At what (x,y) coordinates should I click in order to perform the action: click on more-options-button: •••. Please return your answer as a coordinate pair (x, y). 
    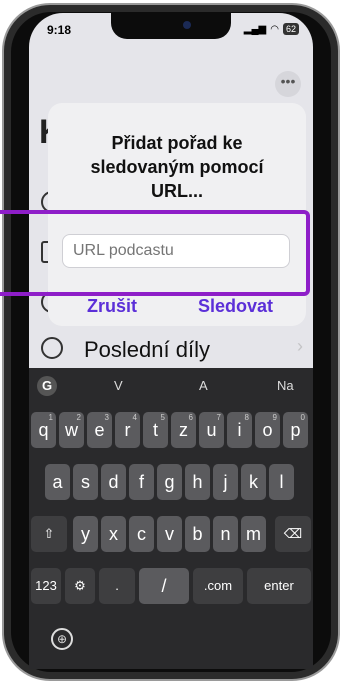
    Looking at the image, I should click on (288, 84).